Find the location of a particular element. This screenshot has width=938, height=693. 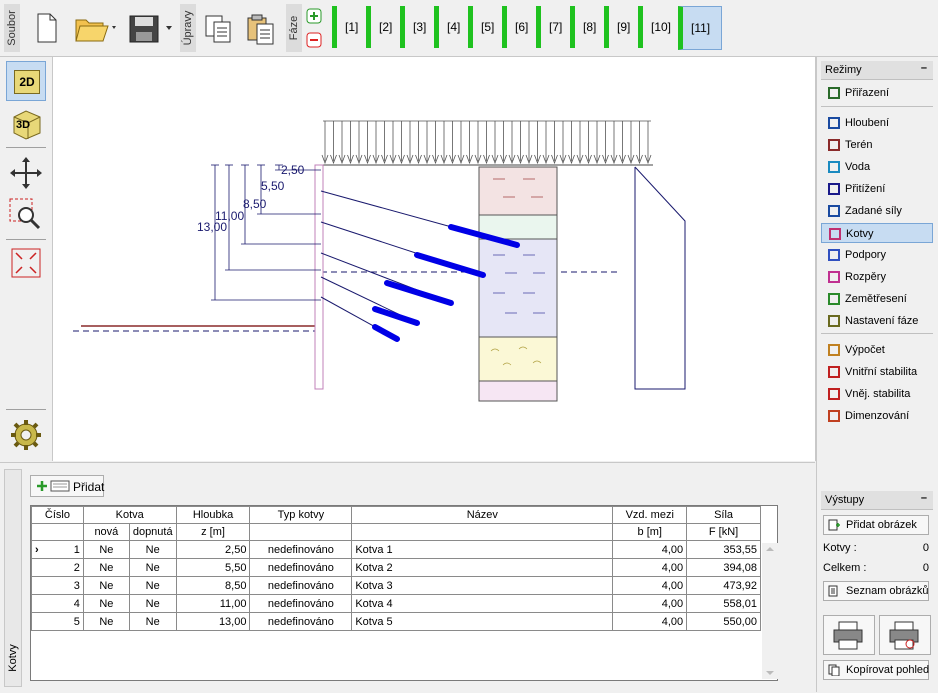

remove-stage-icon is located at coordinates (314, 40).